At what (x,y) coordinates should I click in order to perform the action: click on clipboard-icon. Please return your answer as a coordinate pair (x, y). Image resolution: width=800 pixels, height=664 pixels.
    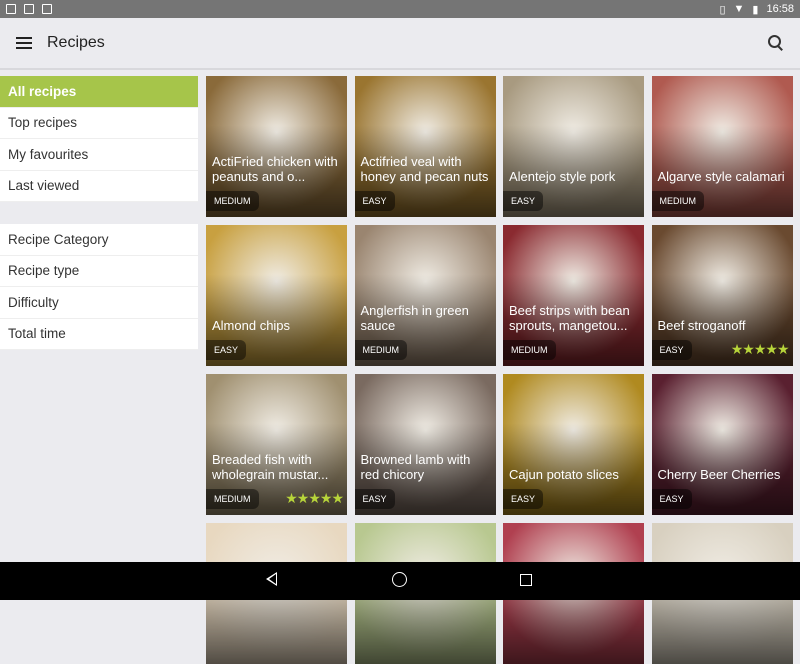
    Looking at the image, I should click on (47, 9).